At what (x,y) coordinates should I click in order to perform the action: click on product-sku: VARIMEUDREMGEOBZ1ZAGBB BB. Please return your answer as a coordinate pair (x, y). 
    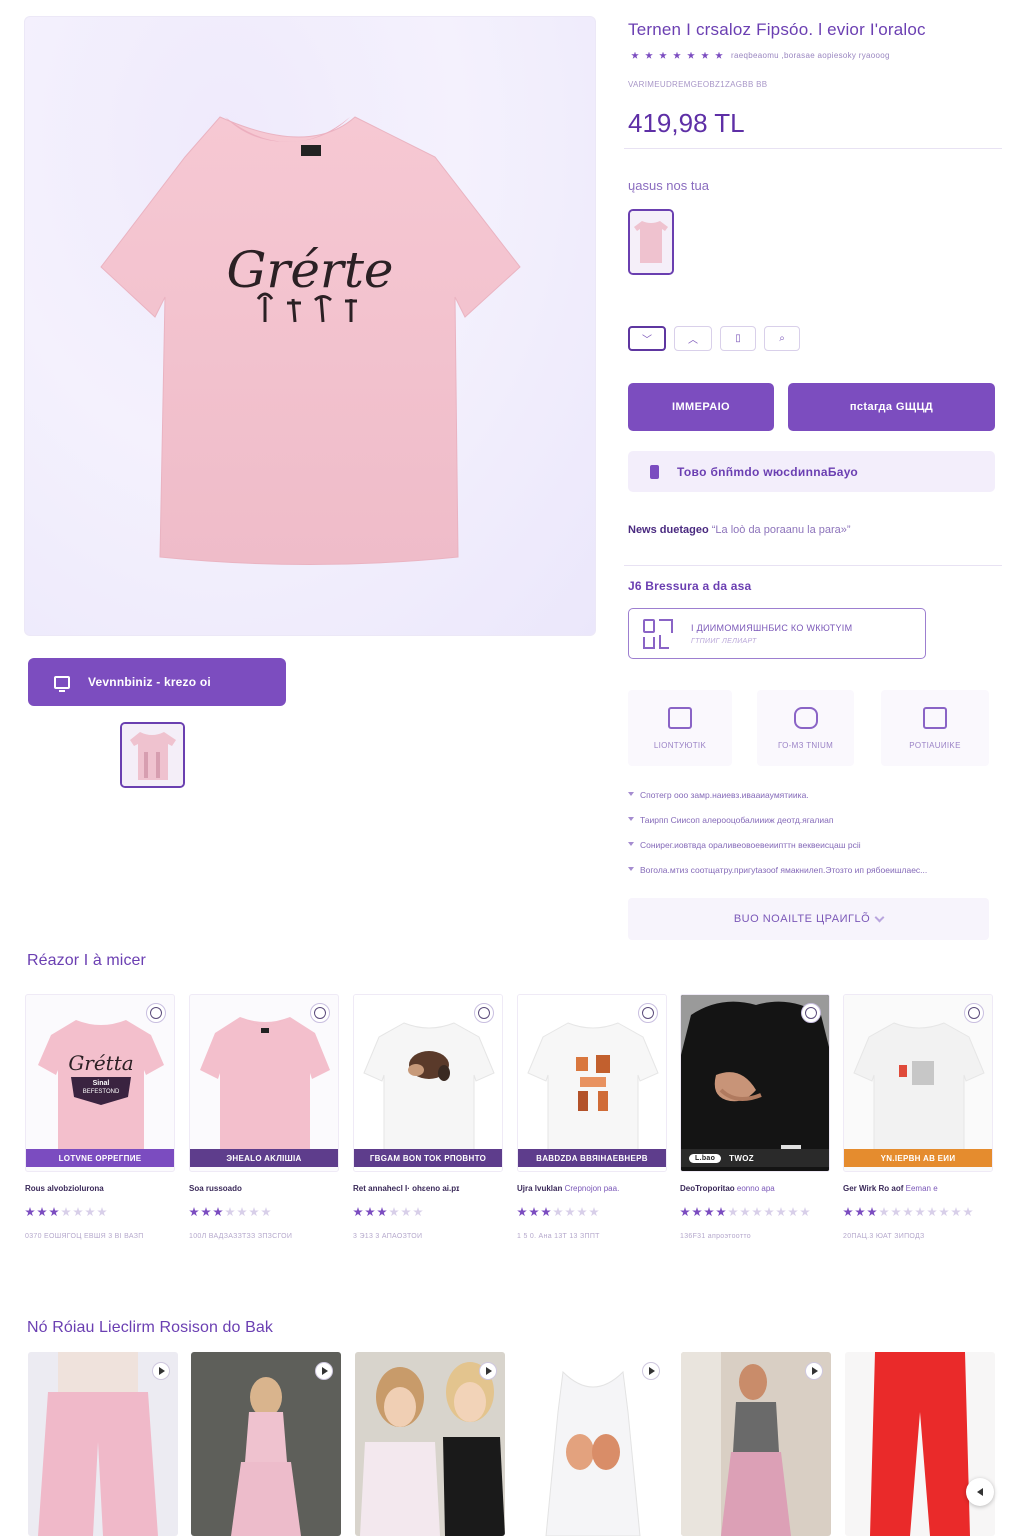
    Looking at the image, I should click on (698, 84).